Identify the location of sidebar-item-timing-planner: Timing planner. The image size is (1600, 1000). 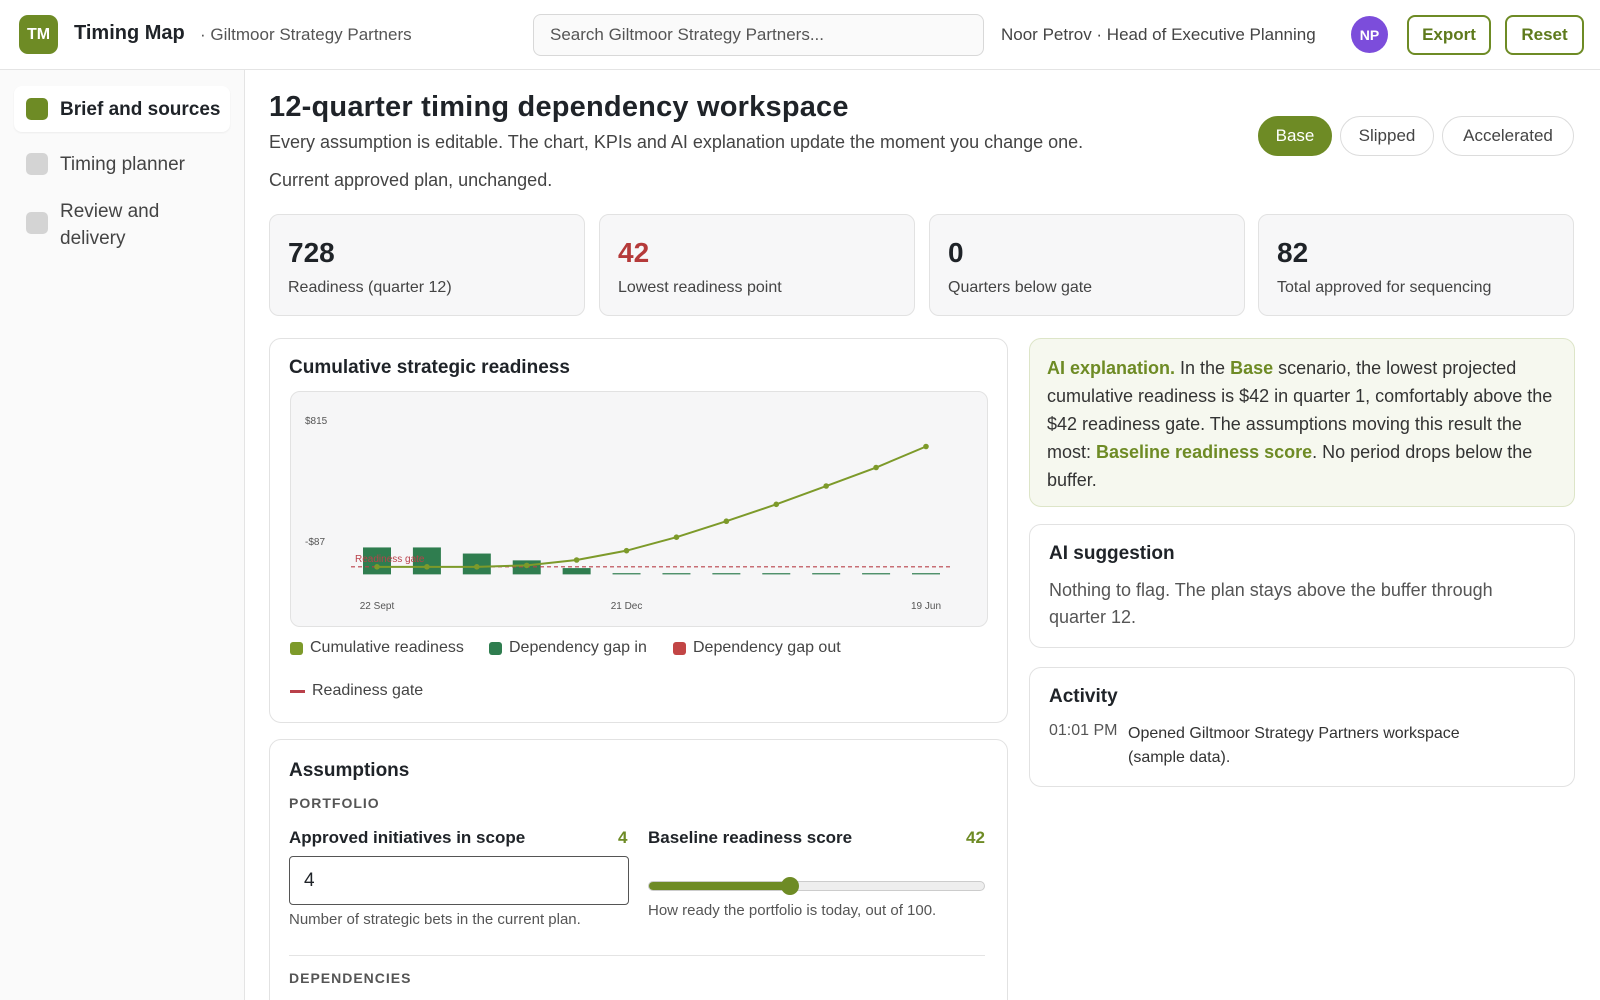
(122, 165).